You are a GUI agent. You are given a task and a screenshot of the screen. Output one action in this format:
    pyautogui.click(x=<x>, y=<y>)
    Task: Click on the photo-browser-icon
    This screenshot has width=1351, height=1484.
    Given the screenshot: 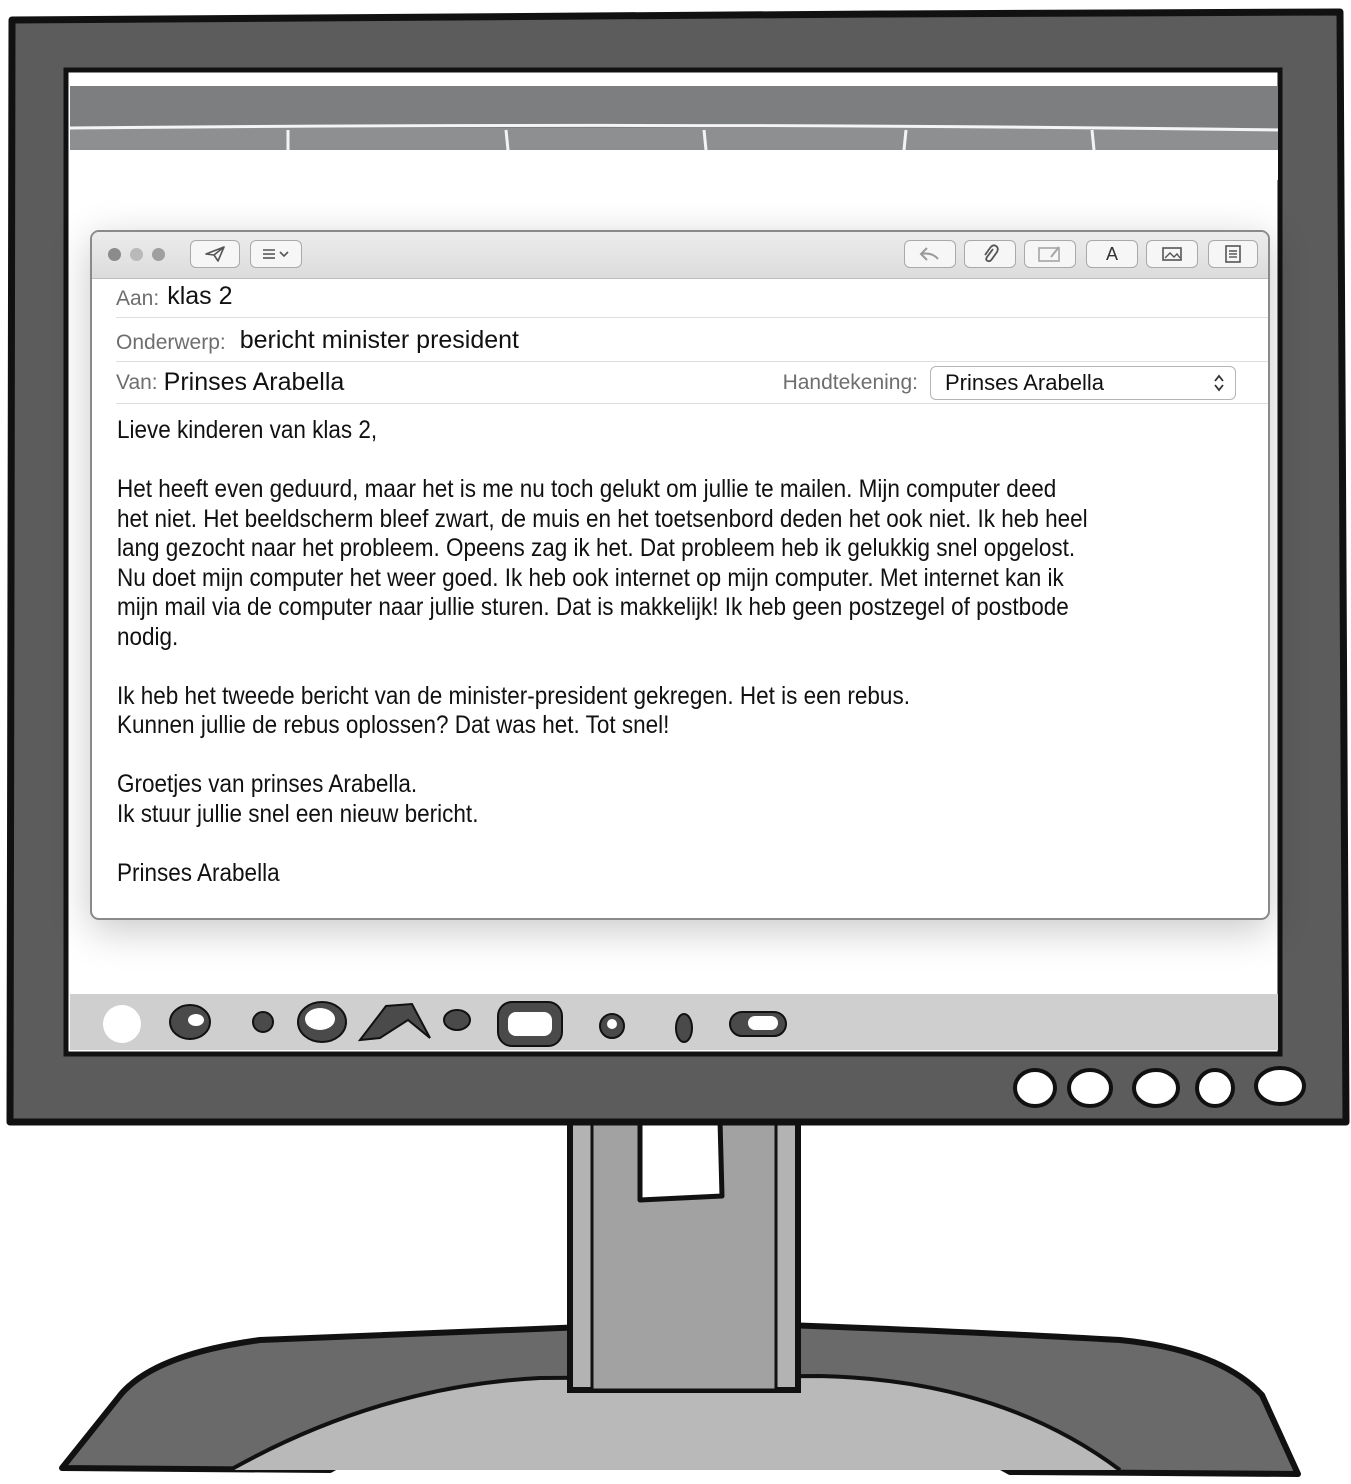 What is the action you would take?
    pyautogui.click(x=1172, y=254)
    